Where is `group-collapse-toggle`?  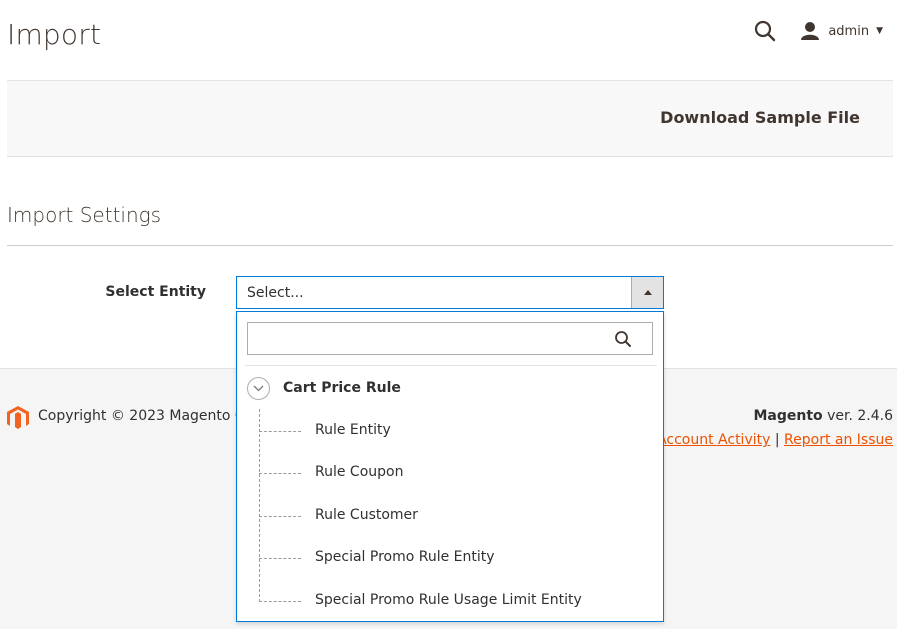
group-collapse-toggle is located at coordinates (258, 388).